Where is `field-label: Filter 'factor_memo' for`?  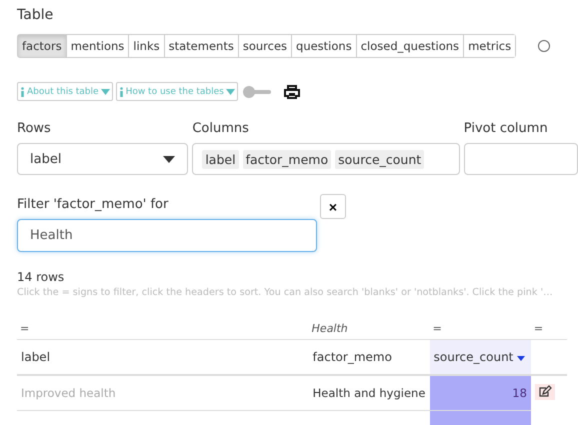
field-label: Filter 'factor_memo' for is located at coordinates (93, 205).